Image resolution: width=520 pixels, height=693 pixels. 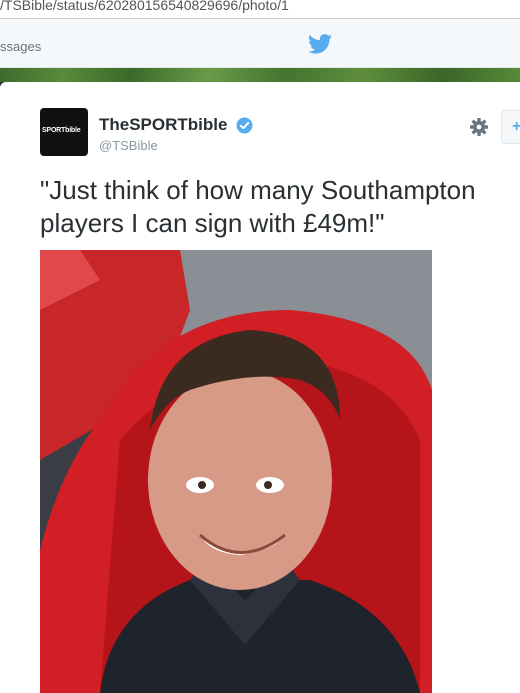 What do you see at coordinates (244, 125) in the screenshot?
I see `verified-badge-icon` at bounding box center [244, 125].